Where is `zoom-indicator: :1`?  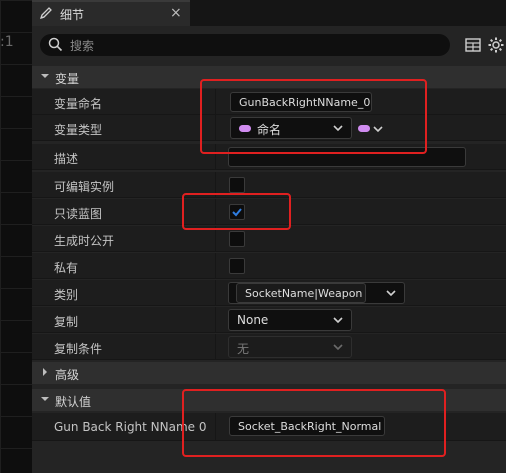 zoom-indicator: :1 is located at coordinates (7, 42).